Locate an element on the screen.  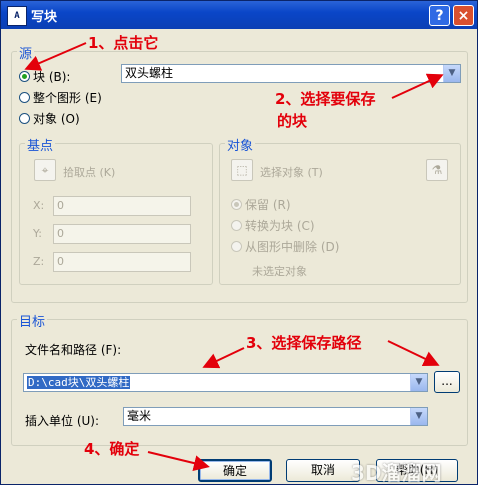
arrow-3a is located at coordinates (223, 358).